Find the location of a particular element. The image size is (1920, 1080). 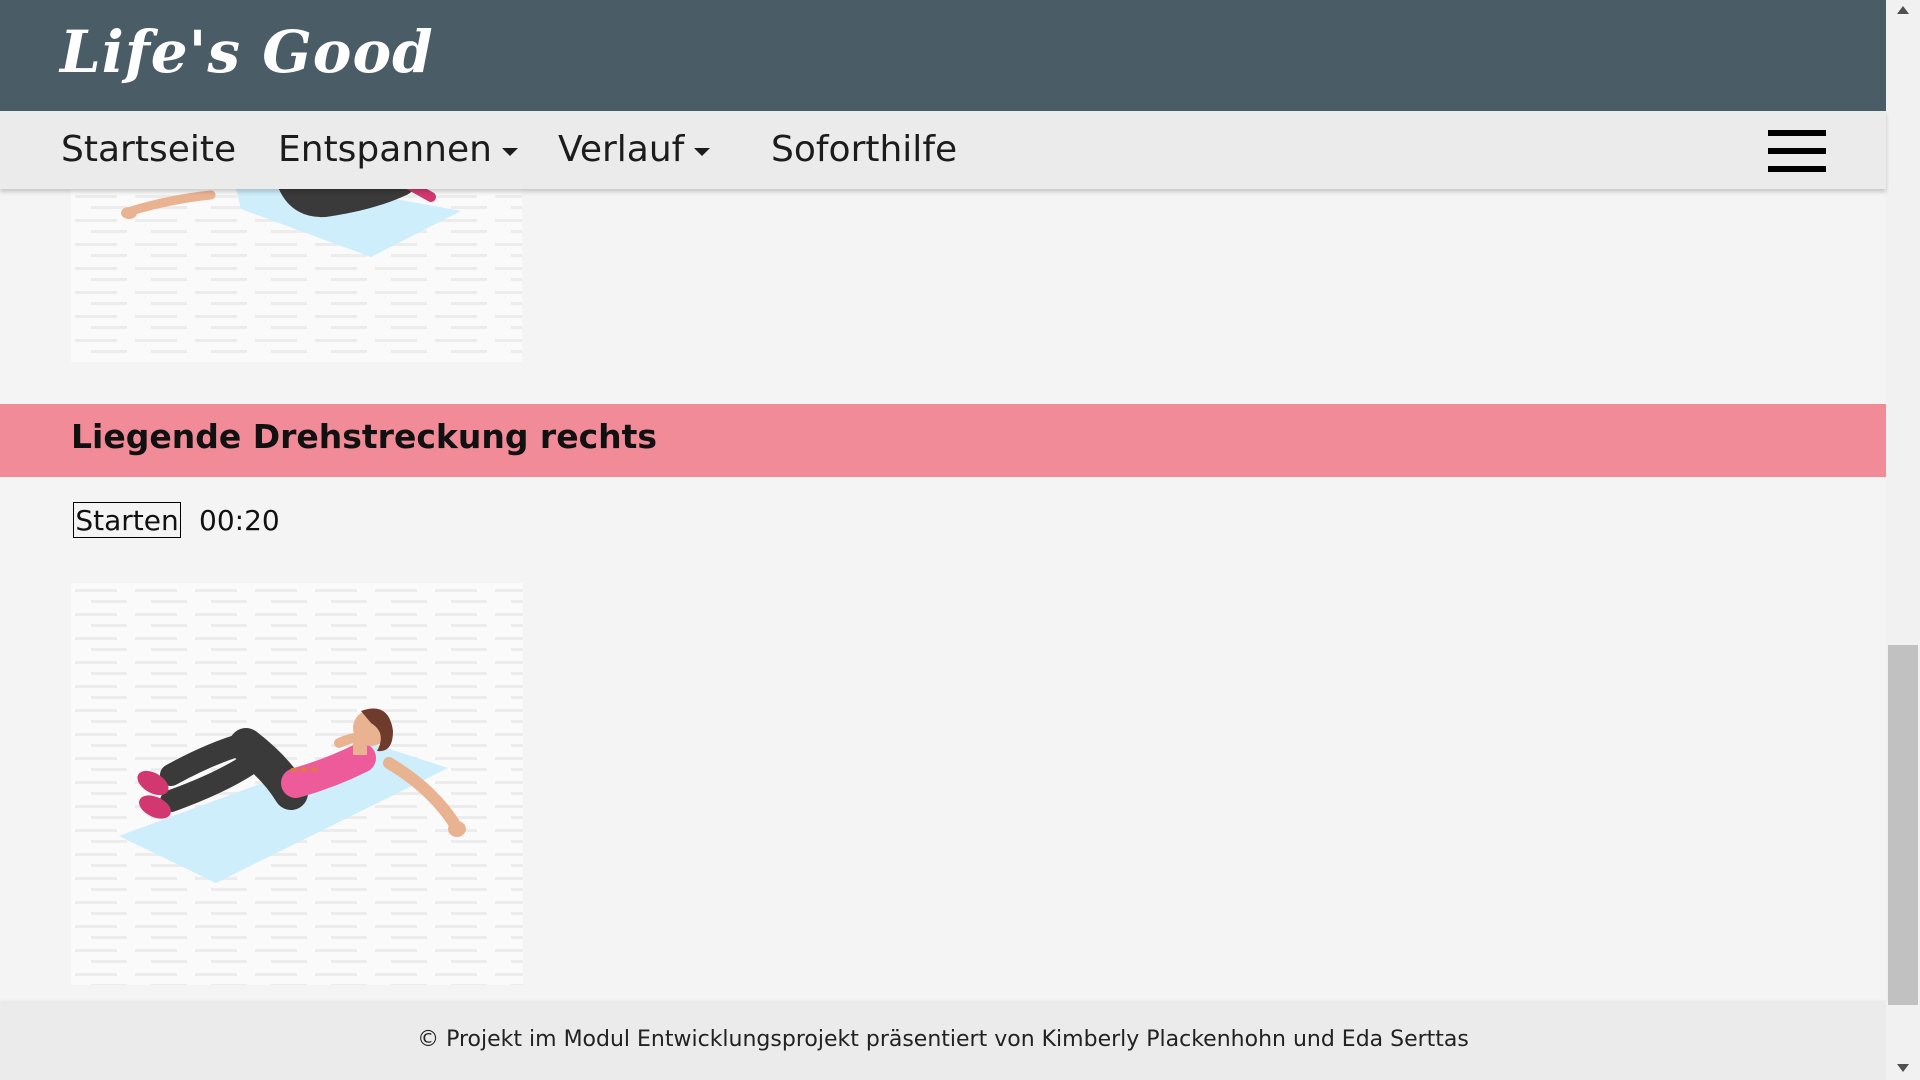

nav-verlauf-label: Verlauf is located at coordinates (621, 149).